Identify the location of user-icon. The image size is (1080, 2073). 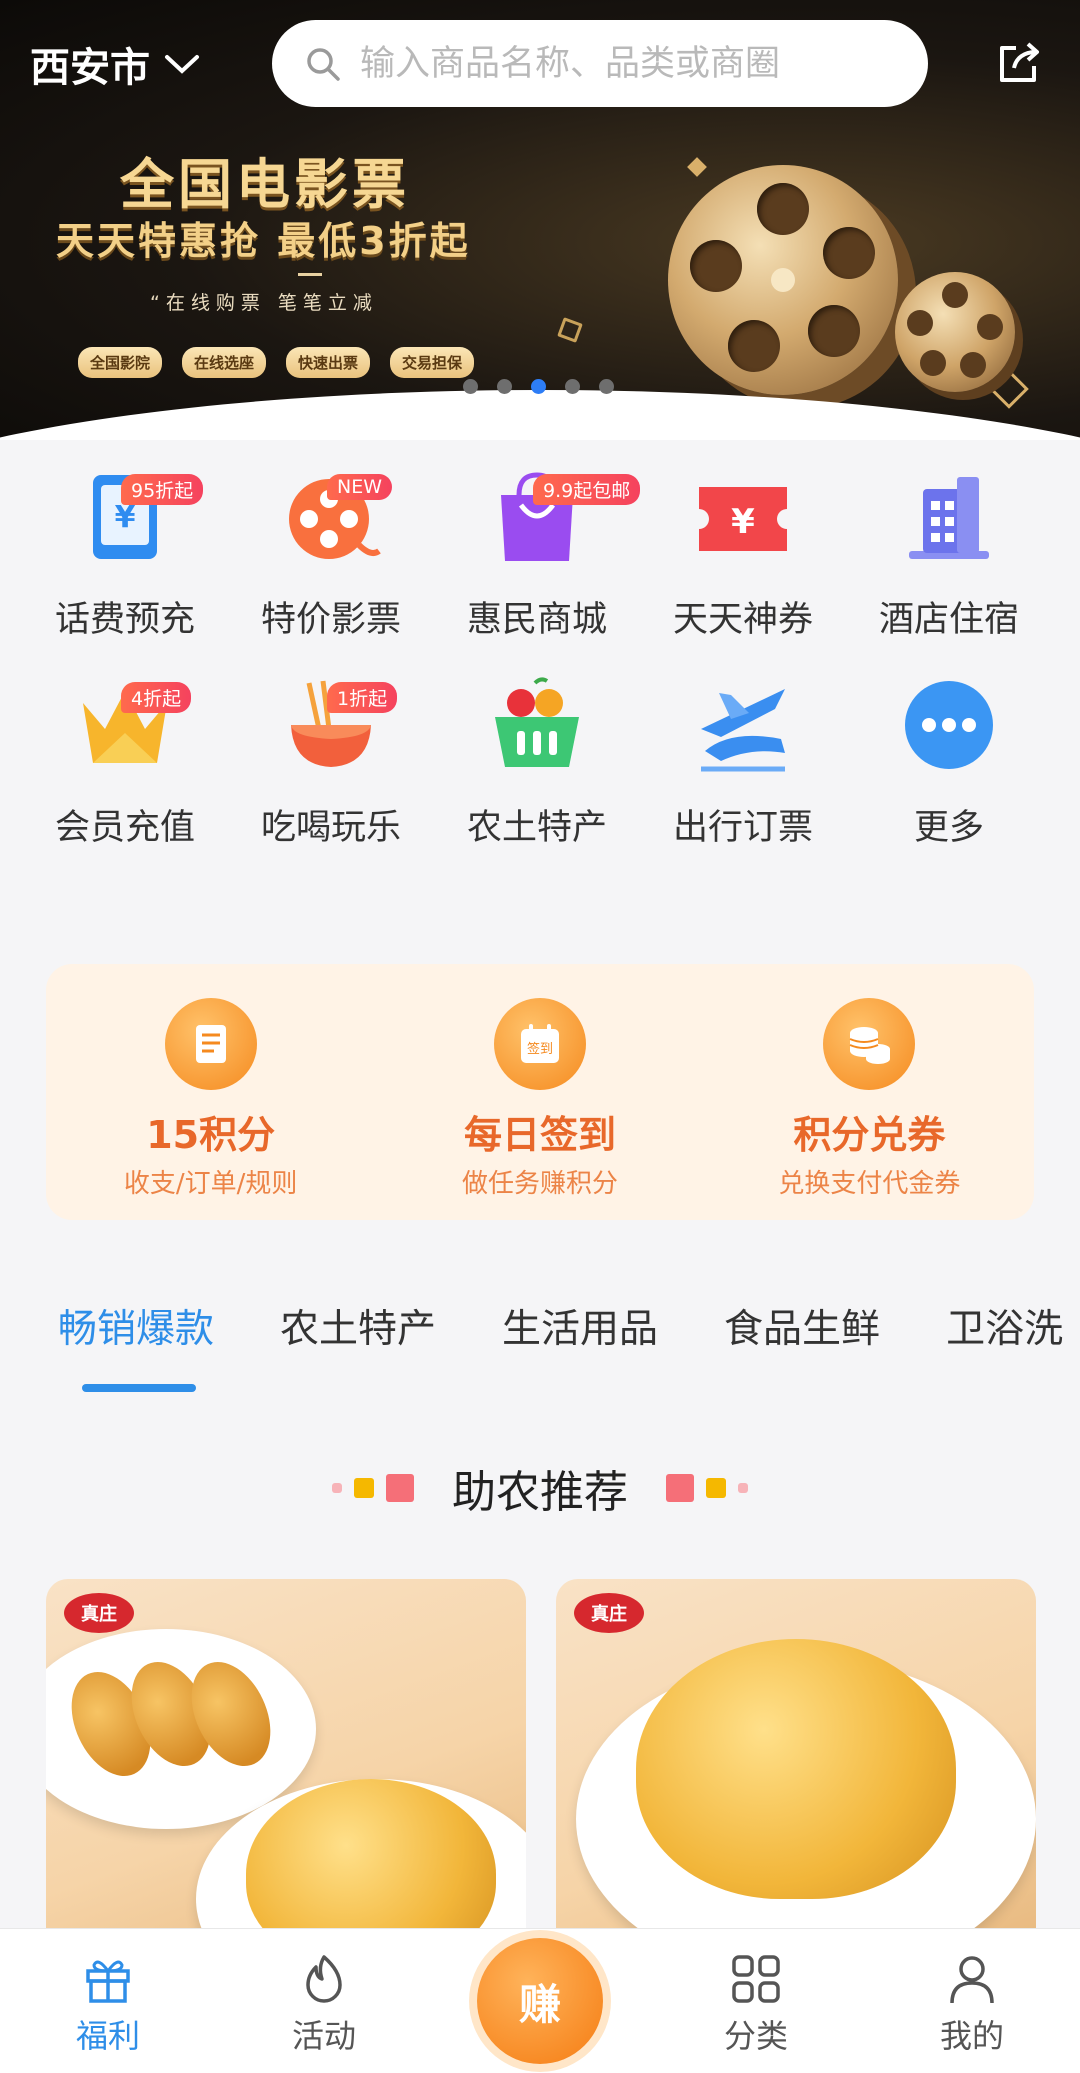
(972, 1980).